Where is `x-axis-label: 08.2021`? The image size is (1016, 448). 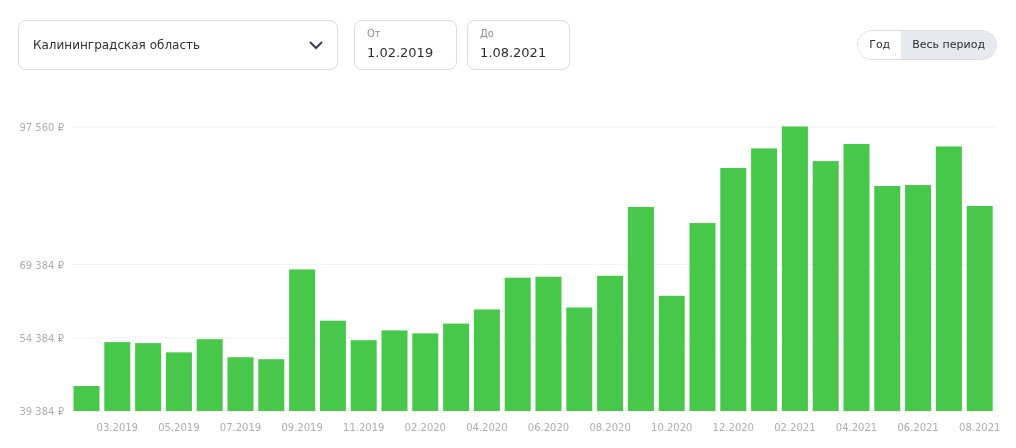 x-axis-label: 08.2021 is located at coordinates (980, 427).